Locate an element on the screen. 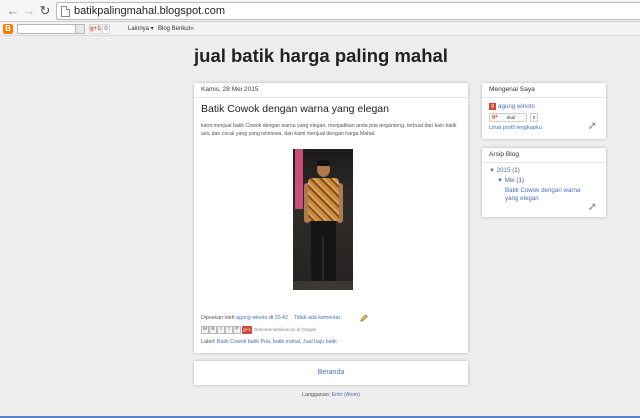 The height and width of the screenshot is (418, 640). post-time-link: 20.42 is located at coordinates (281, 318).